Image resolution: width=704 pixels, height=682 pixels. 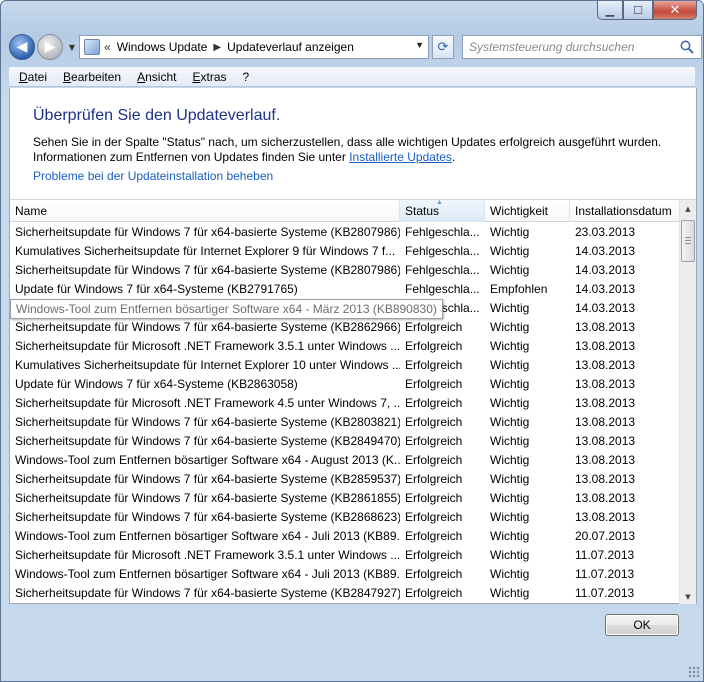 I want to click on caption-buttons: ▁ ☐ ✕, so click(x=647, y=10).